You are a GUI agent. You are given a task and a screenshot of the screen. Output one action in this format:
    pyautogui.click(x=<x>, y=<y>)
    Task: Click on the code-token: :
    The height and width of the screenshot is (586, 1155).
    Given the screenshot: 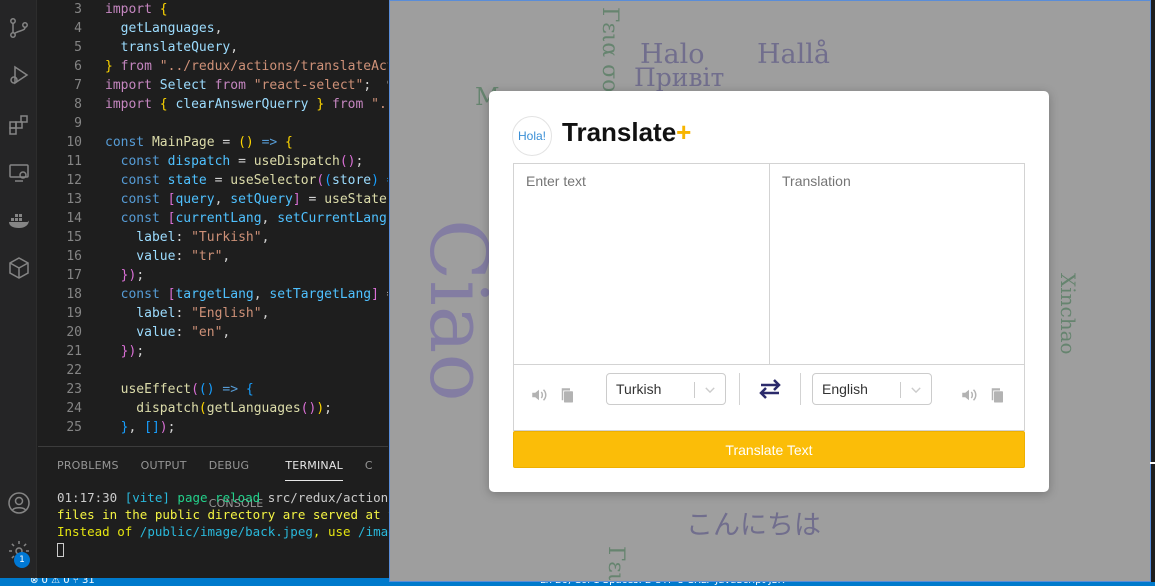 What is the action you would take?
    pyautogui.click(x=183, y=237)
    